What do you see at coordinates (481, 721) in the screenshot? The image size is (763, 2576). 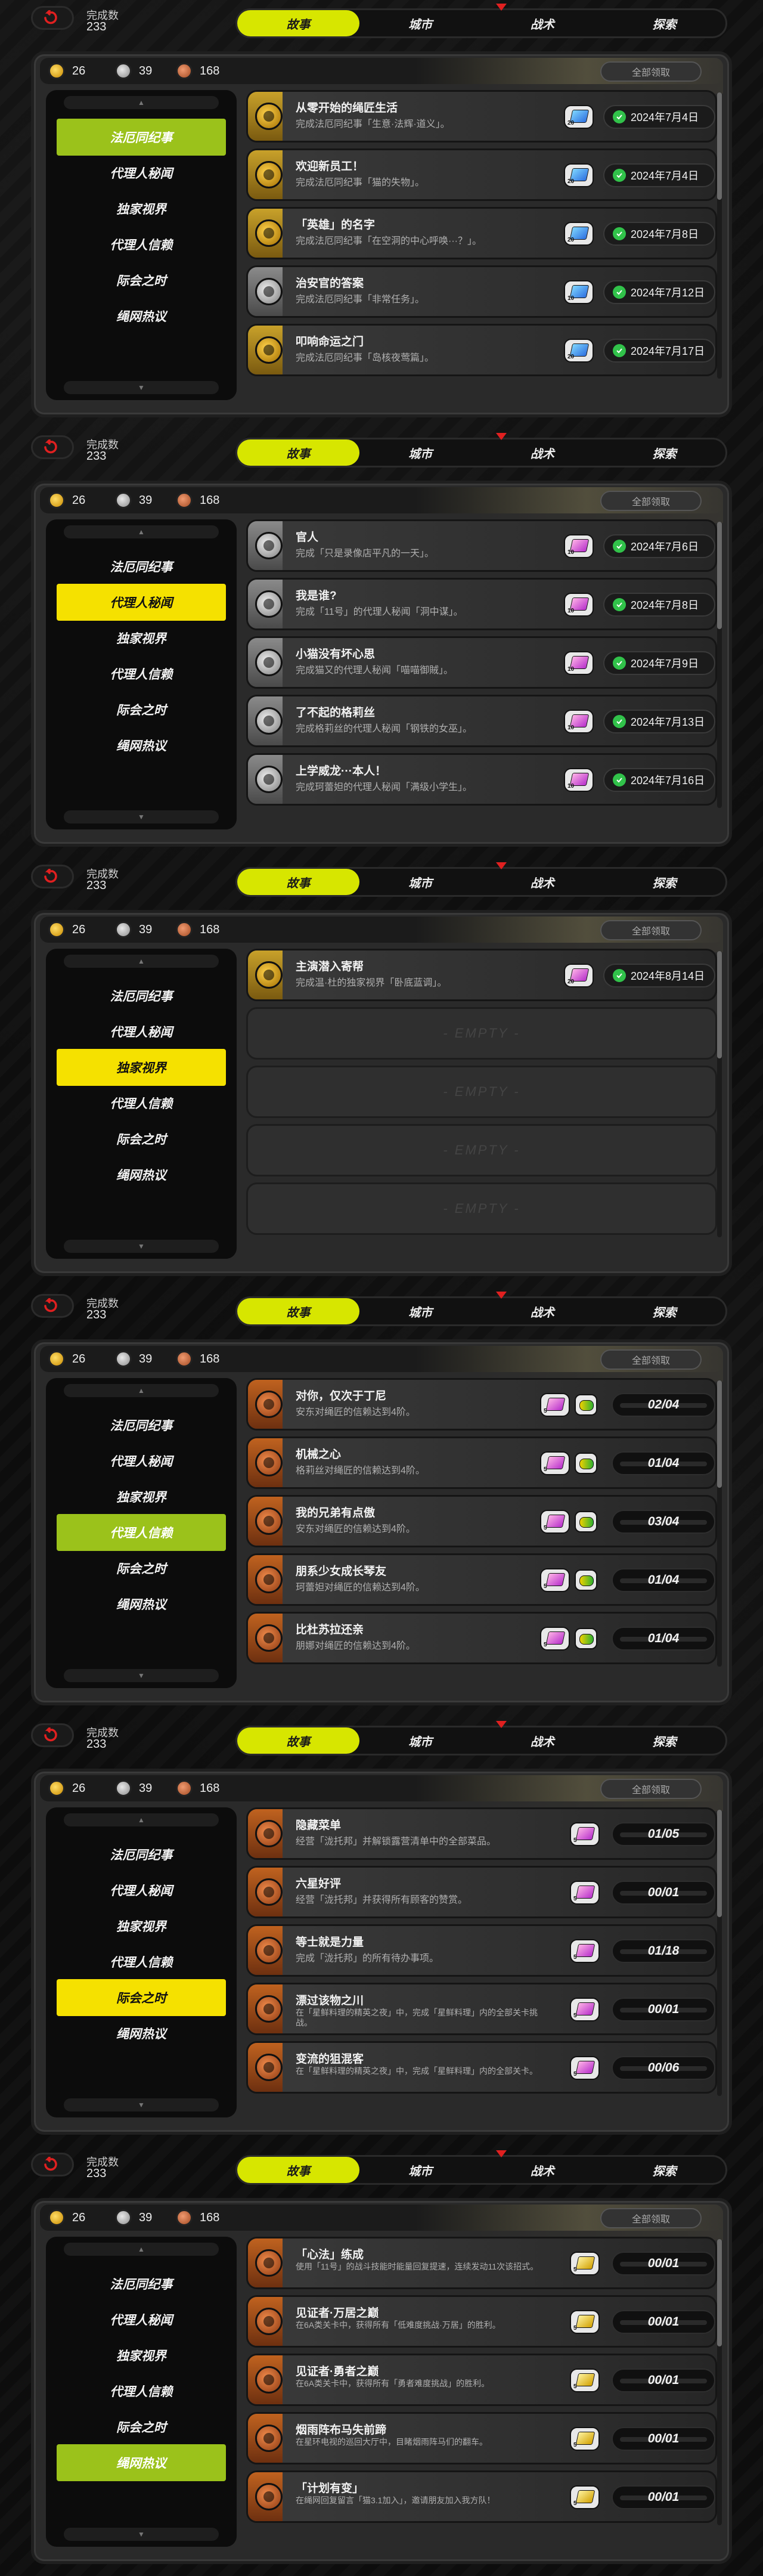 I see `achievement-row: 了不起的格莉丝 完成格莉丝的代理人秘闻「钢铁的女巫」。 10 2024年7月13日` at bounding box center [481, 721].